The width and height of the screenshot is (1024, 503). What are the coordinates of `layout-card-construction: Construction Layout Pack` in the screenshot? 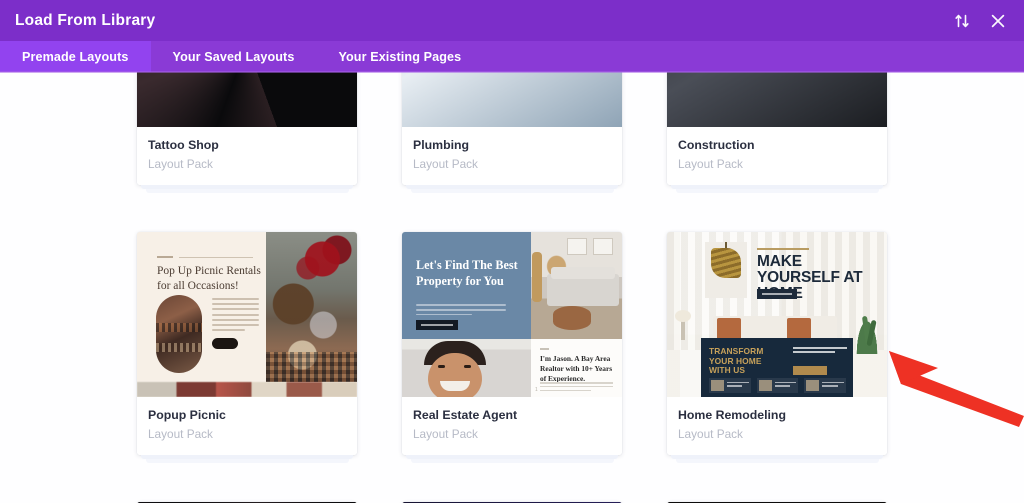 It's located at (777, 133).